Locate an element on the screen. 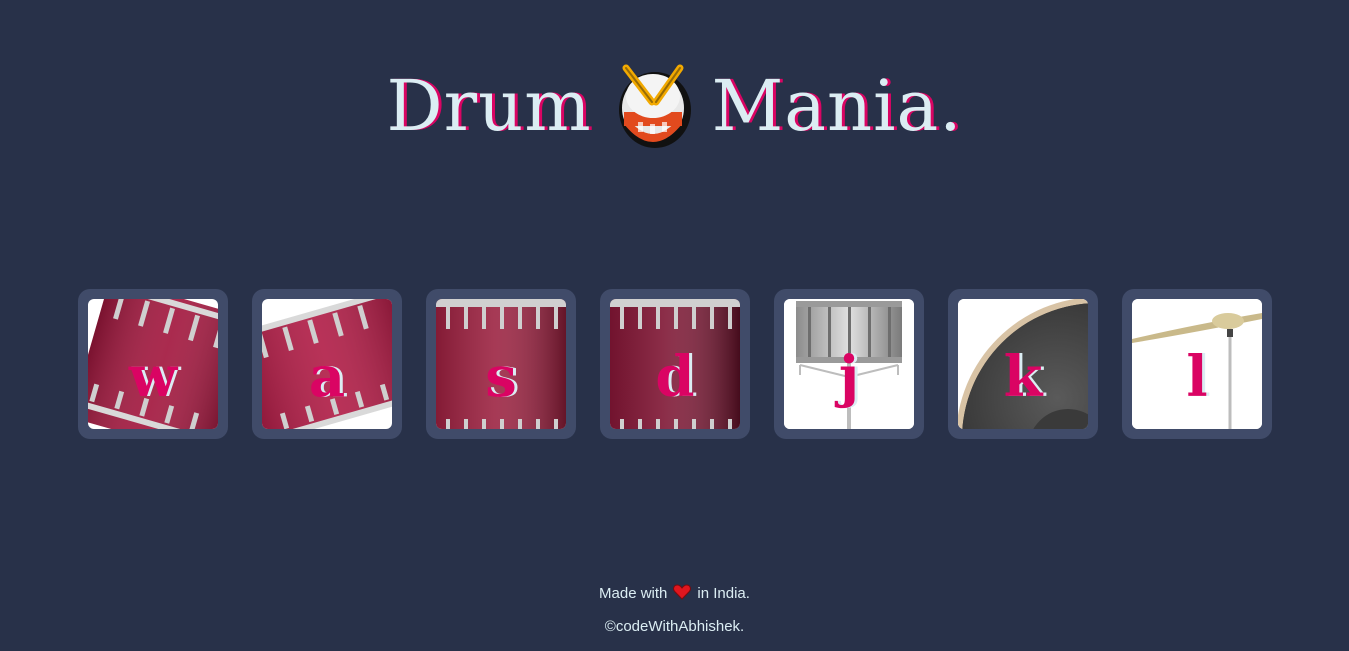 This screenshot has height=651, width=1349. title-word-drum: Drum is located at coordinates (489, 106).